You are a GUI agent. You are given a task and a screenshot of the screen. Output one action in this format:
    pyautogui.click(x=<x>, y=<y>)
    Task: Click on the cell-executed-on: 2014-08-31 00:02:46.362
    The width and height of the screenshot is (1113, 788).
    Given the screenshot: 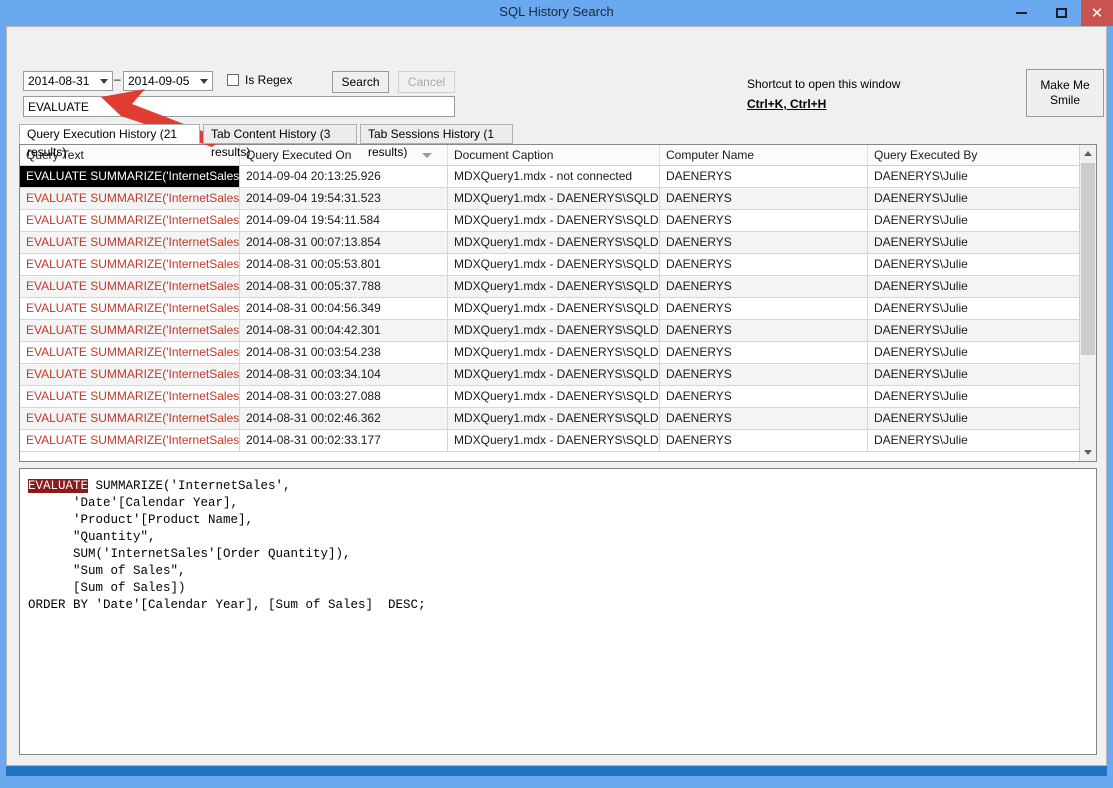 What is the action you would take?
    pyautogui.click(x=344, y=418)
    